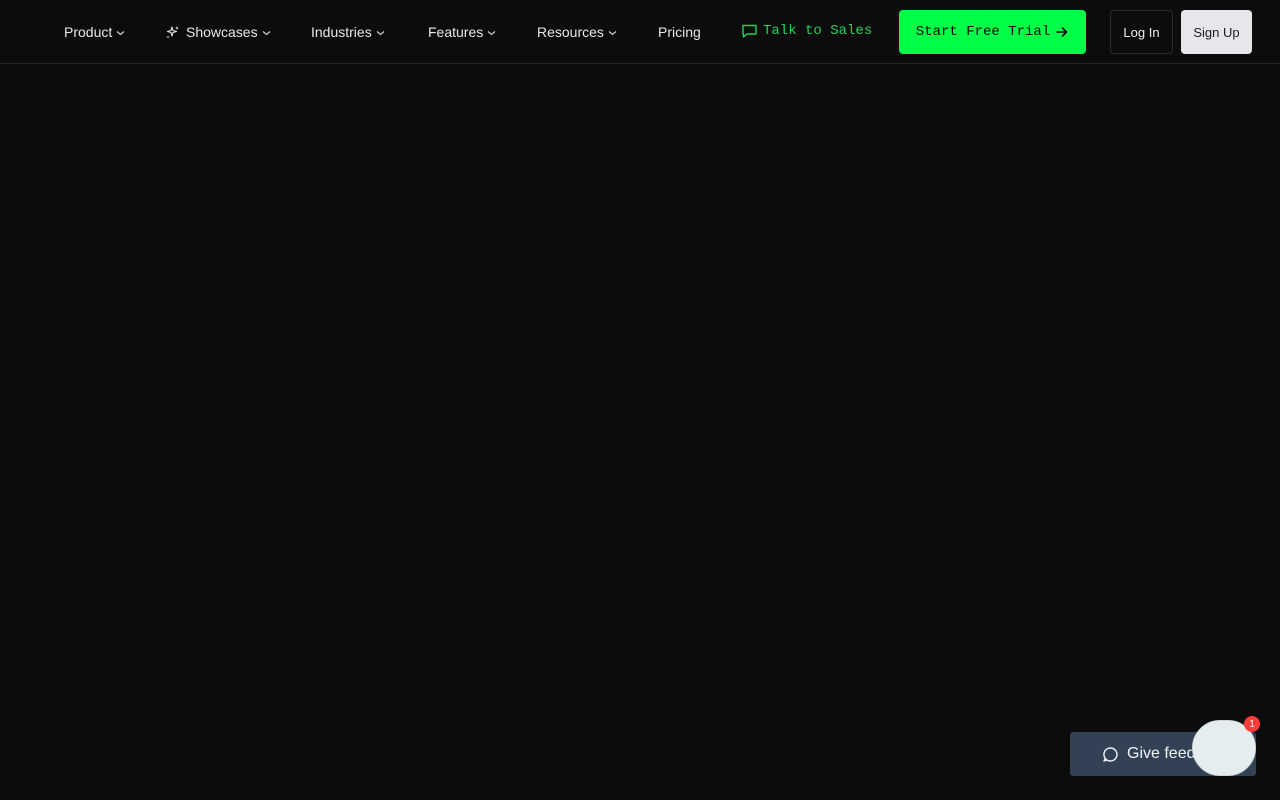 The width and height of the screenshot is (1280, 800). Describe the element at coordinates (1062, 32) in the screenshot. I see `arrow-right-icon` at that location.